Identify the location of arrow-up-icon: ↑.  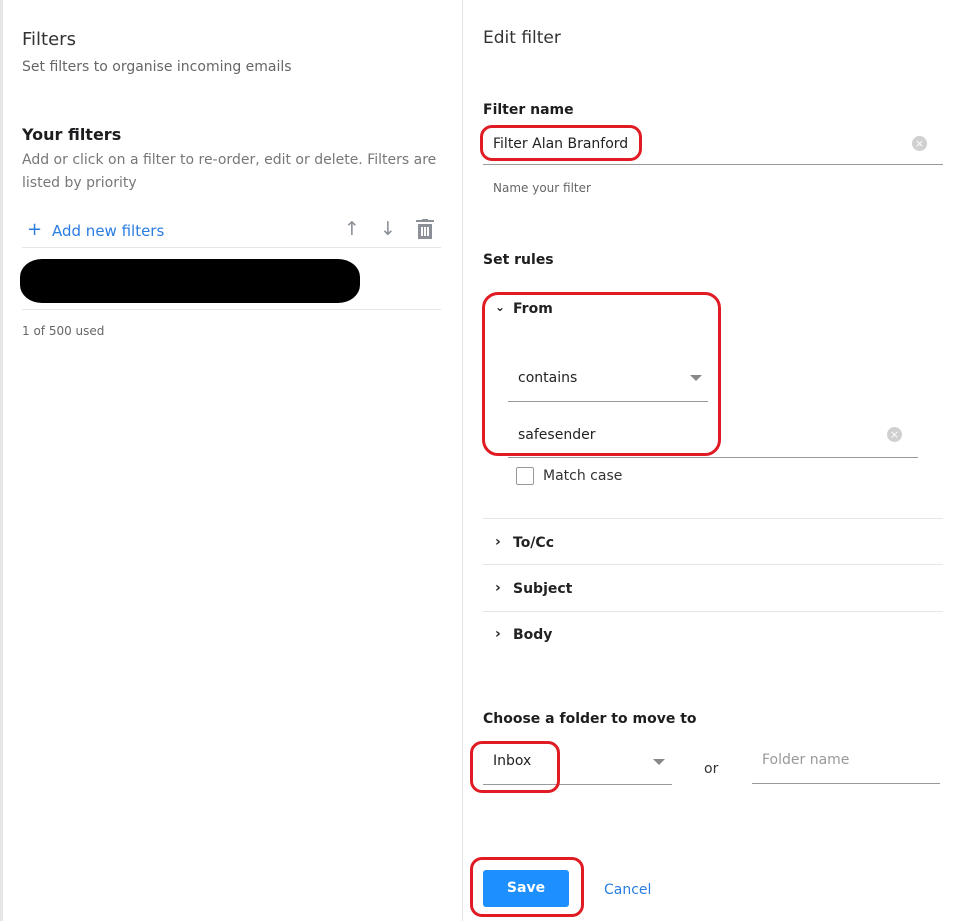
(352, 229).